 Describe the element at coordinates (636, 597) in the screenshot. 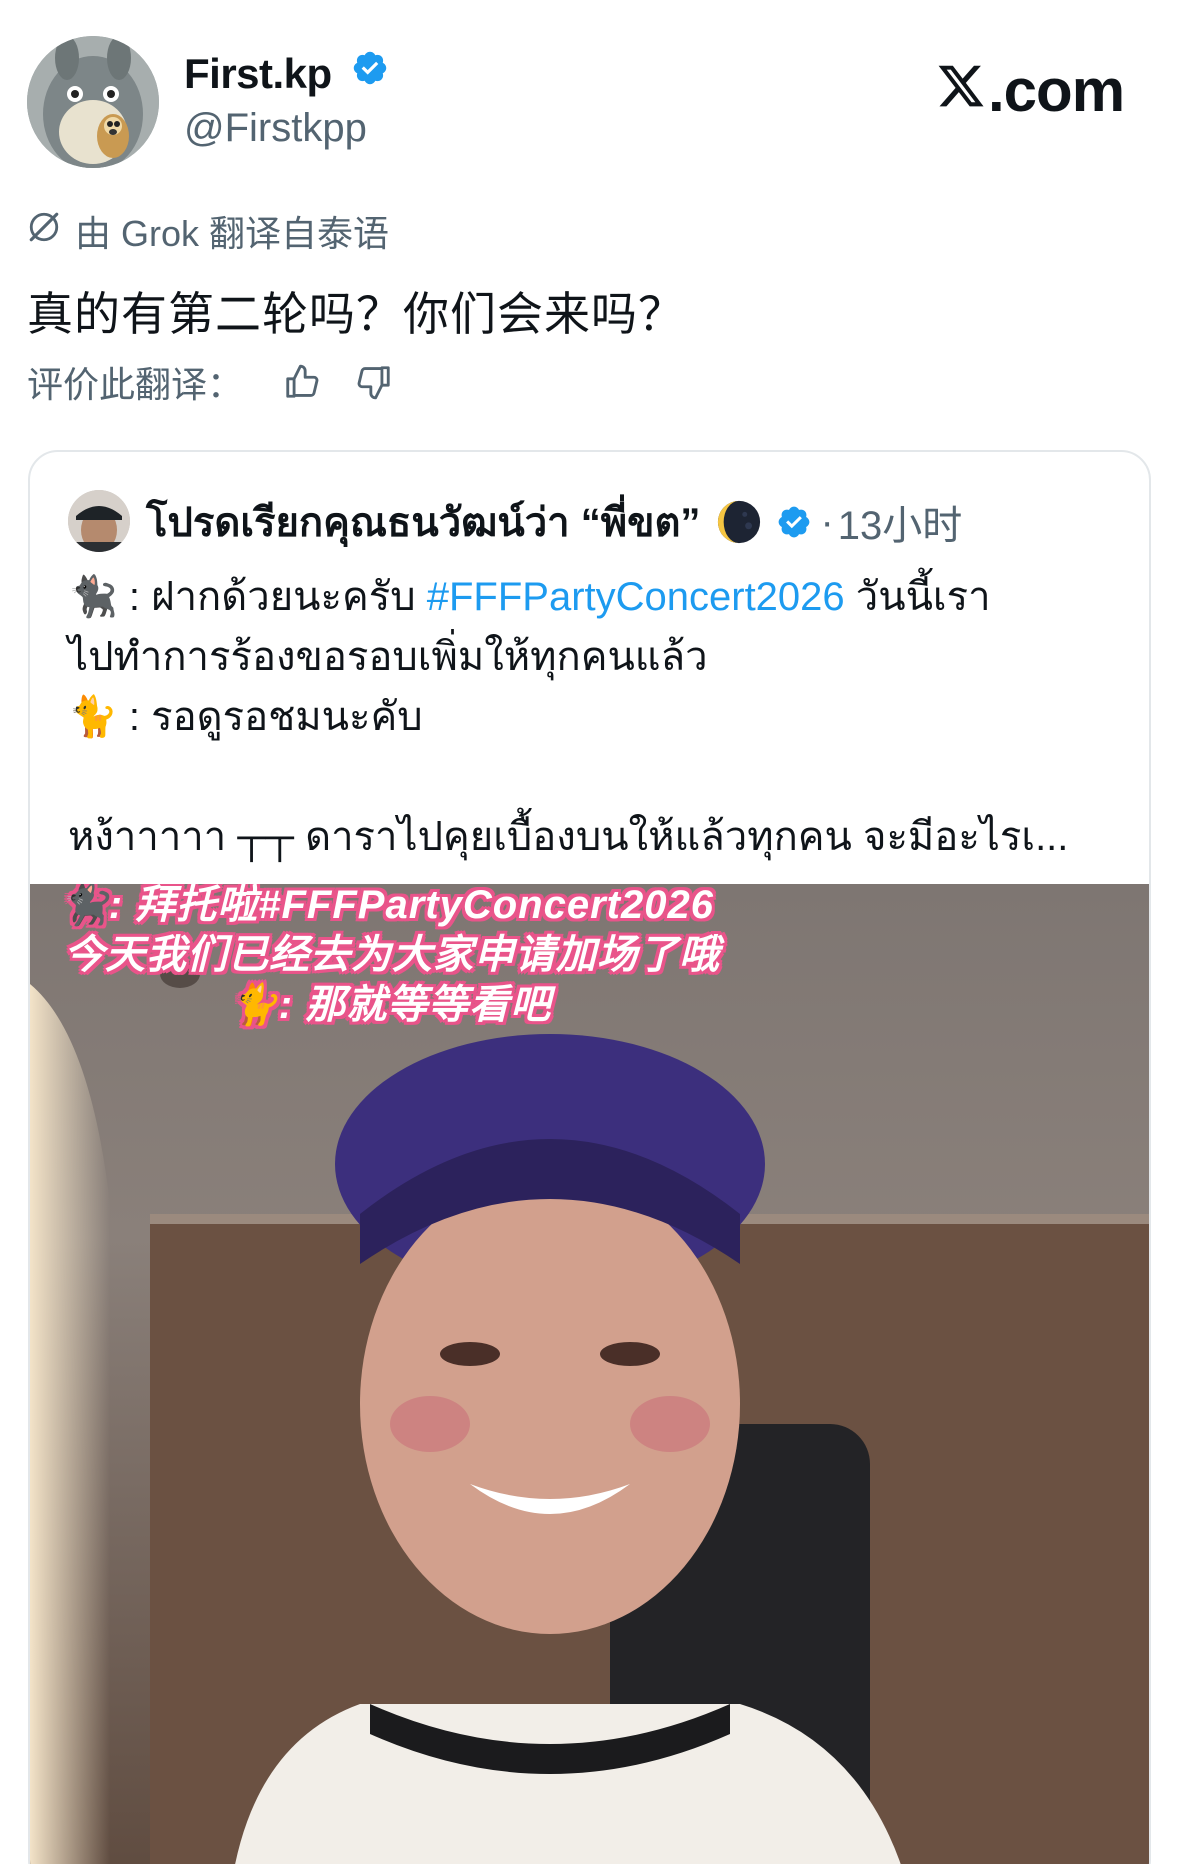

I see `hashtag-link: #FFFPartyConcert2026` at that location.